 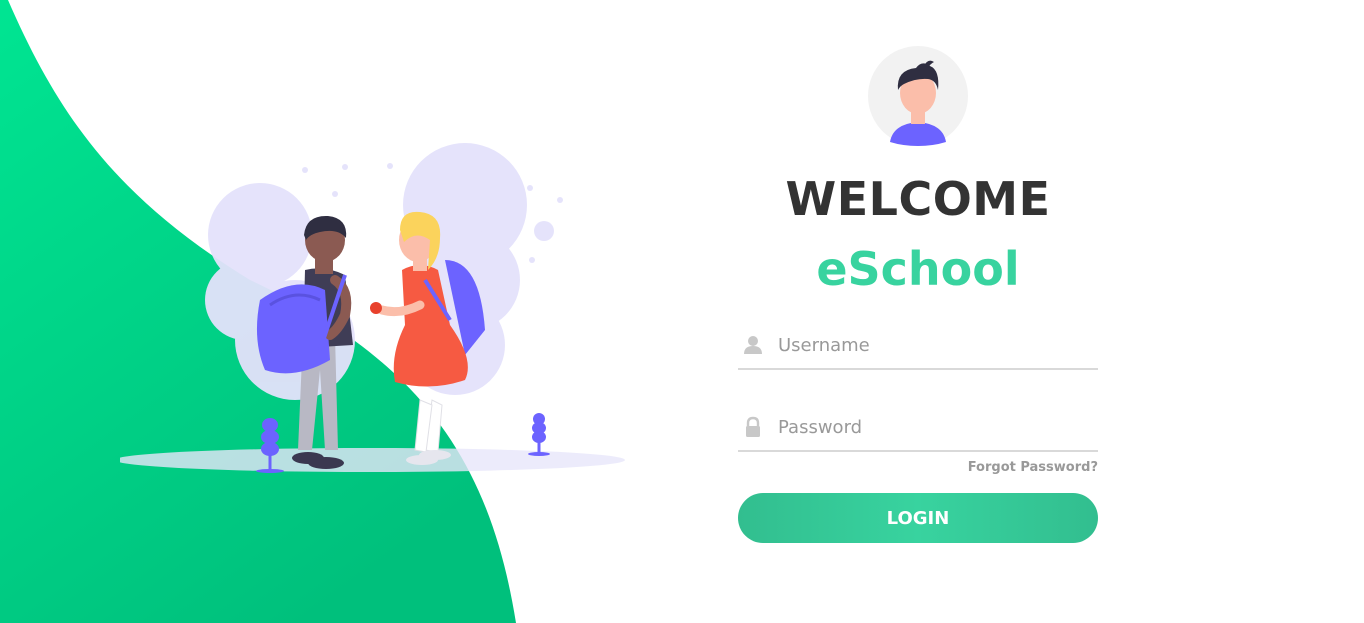 What do you see at coordinates (938, 345) in the screenshot?
I see `username-input` at bounding box center [938, 345].